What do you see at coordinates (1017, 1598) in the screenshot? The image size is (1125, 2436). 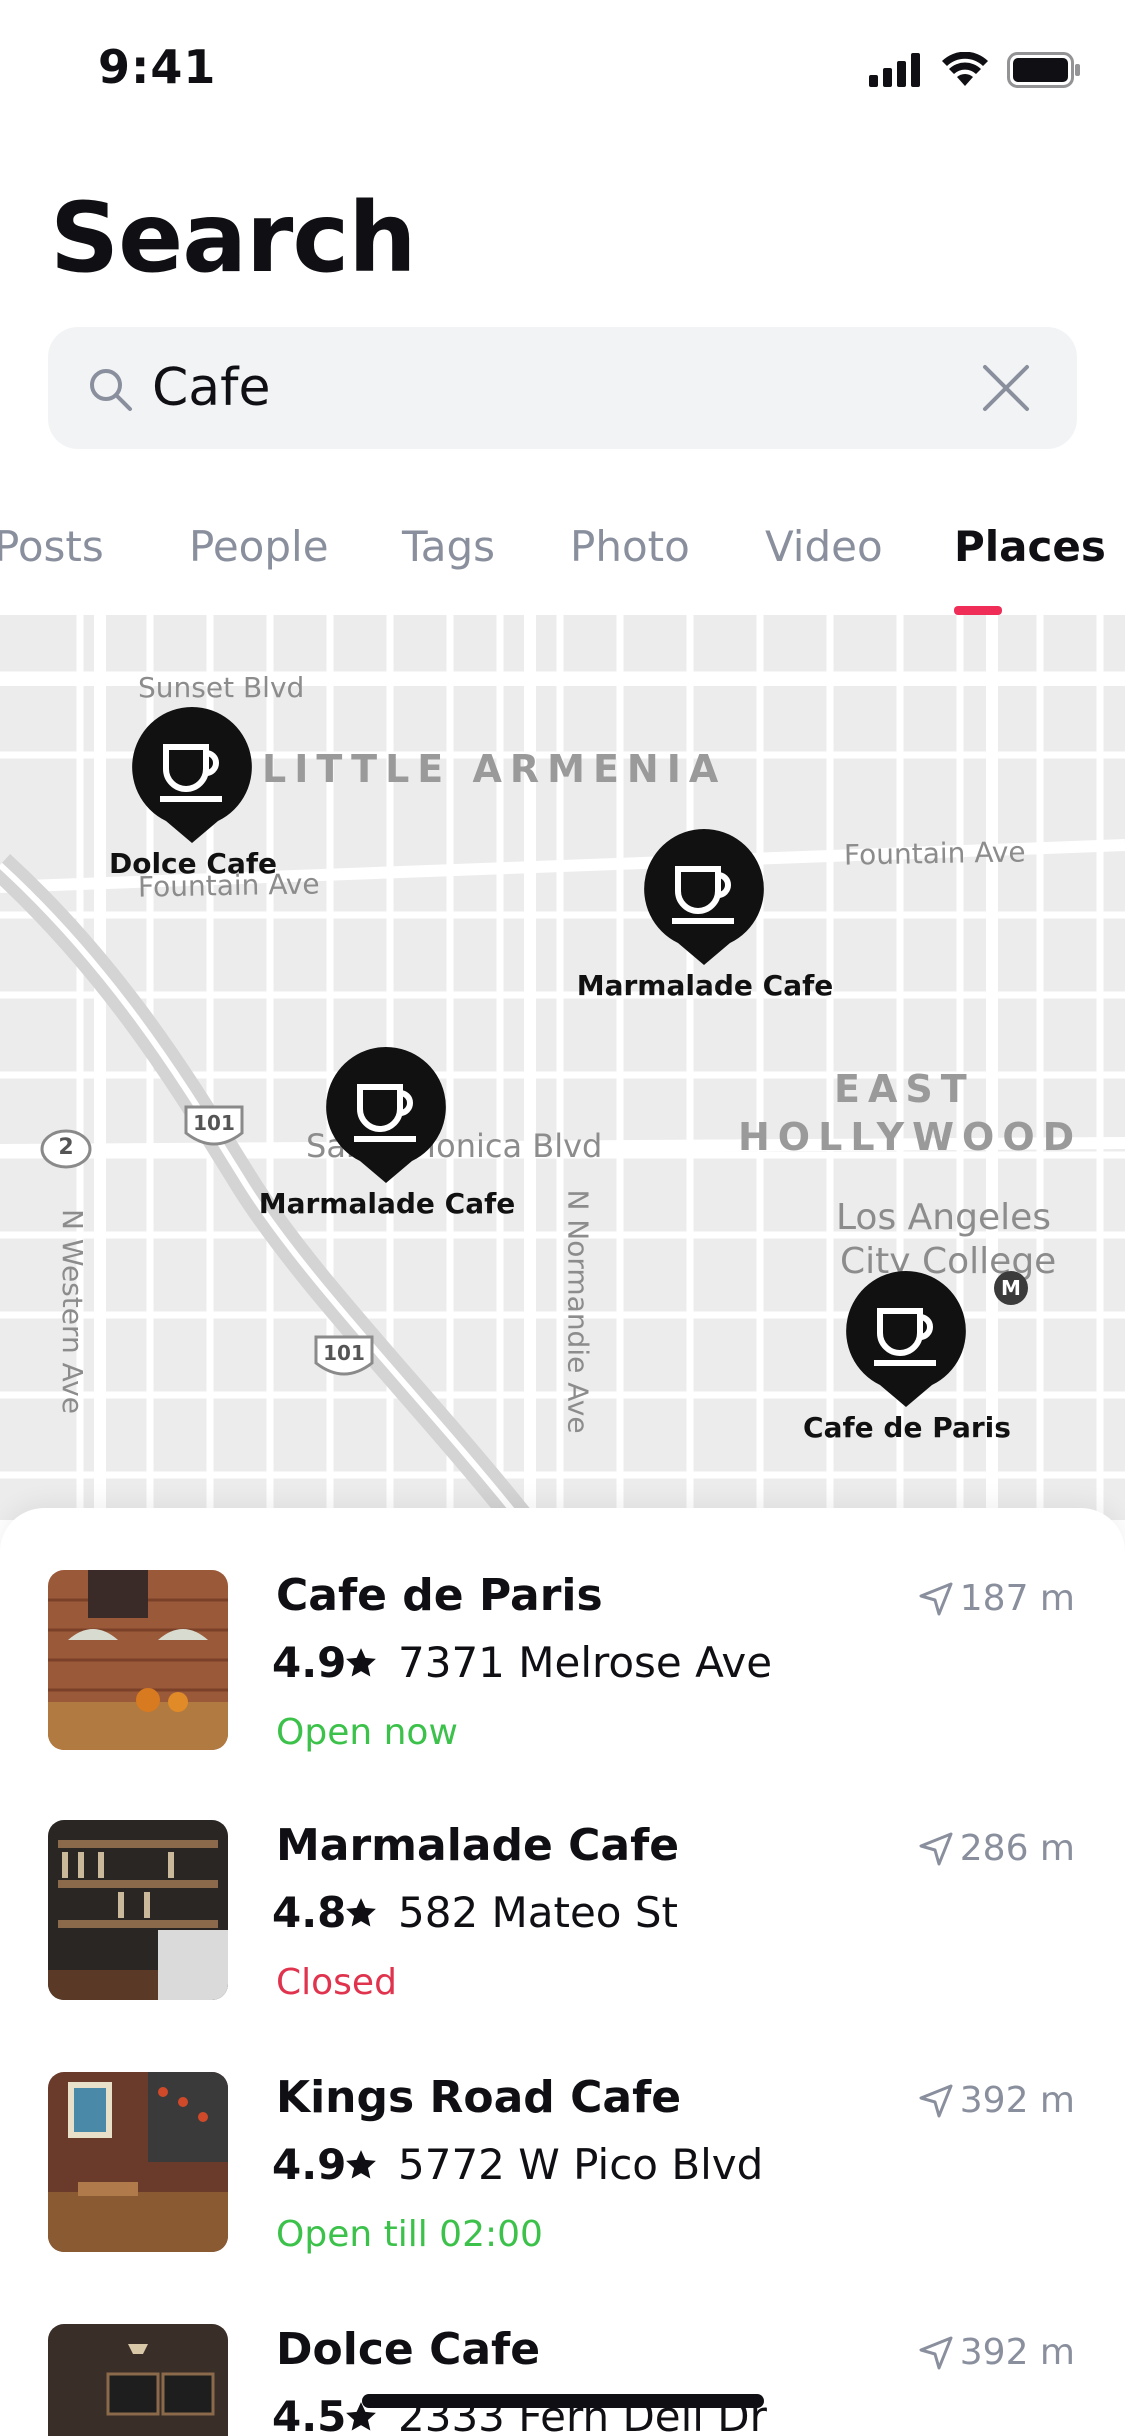 I see `place-distance: 187 m` at bounding box center [1017, 1598].